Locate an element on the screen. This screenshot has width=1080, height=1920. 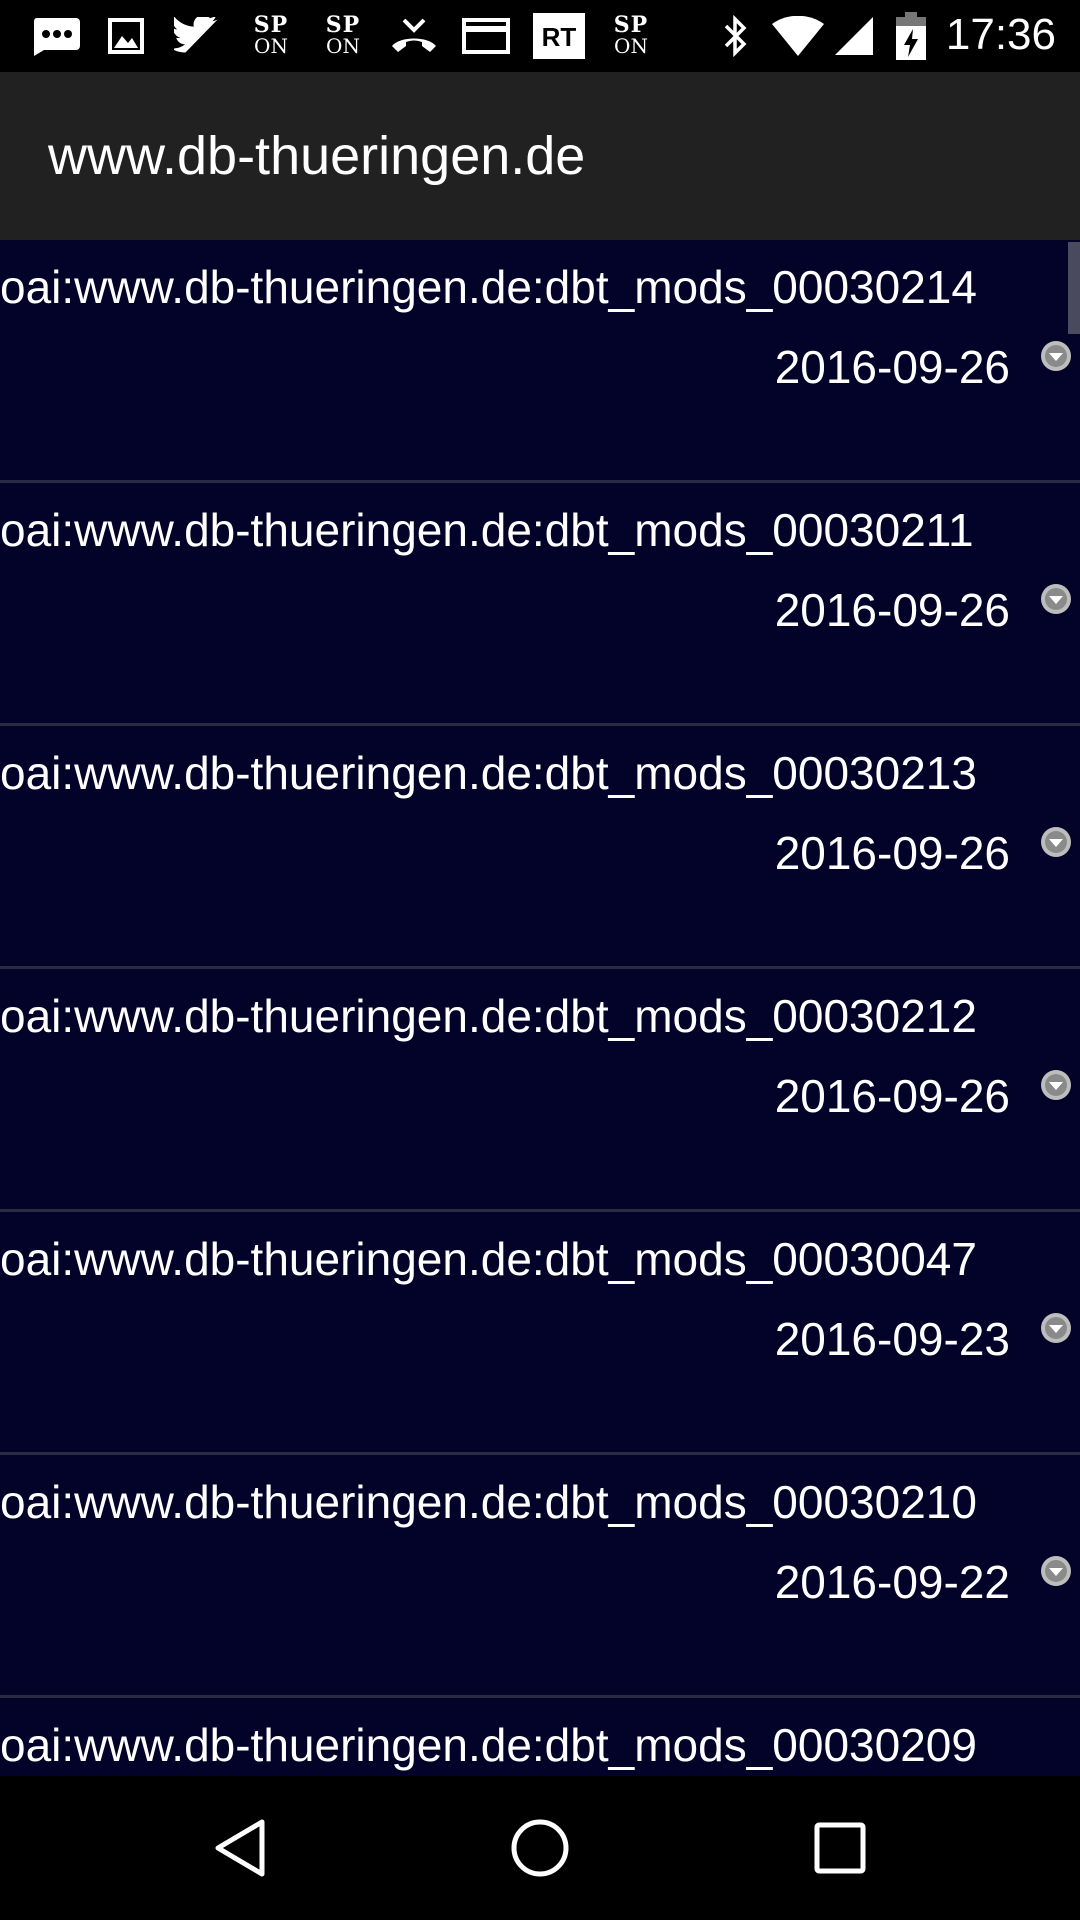
bluetooth-icon is located at coordinates (736, 36).